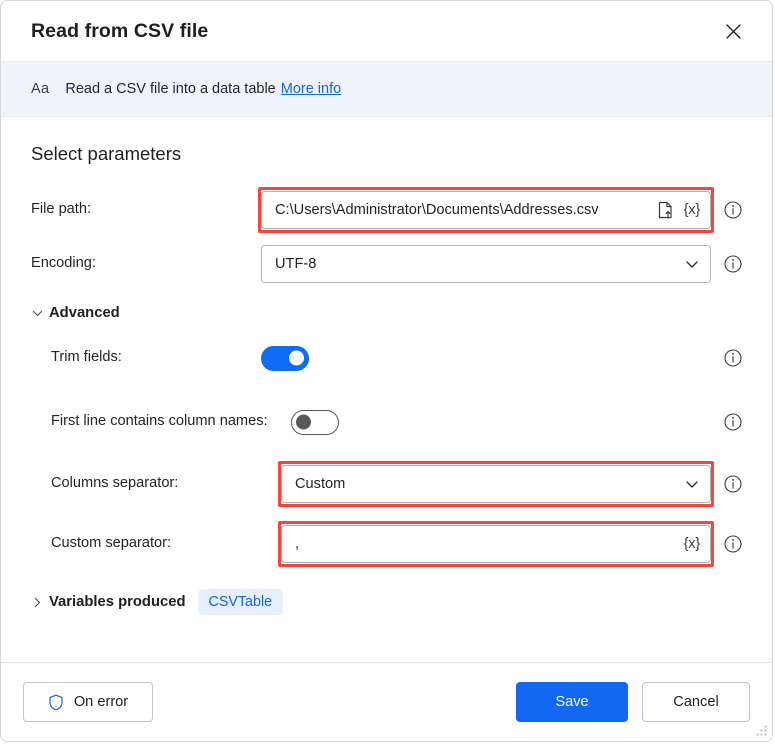  Describe the element at coordinates (733, 422) in the screenshot. I see `first-line-info-icon` at that location.